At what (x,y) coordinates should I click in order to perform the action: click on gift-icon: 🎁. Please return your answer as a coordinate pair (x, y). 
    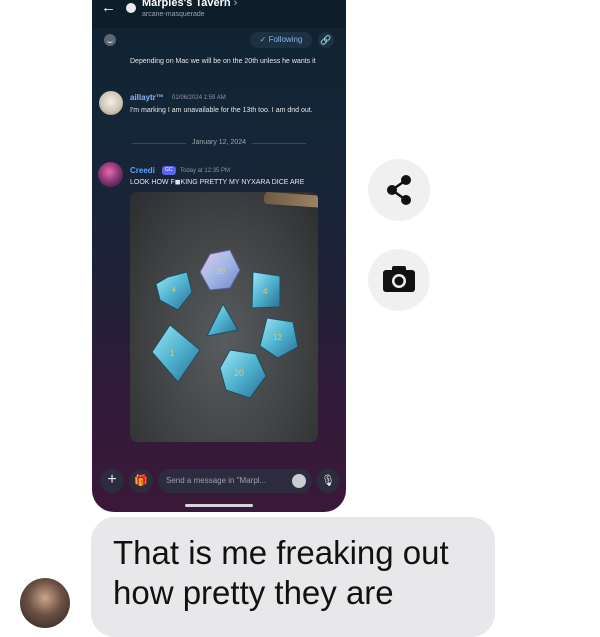
    Looking at the image, I should click on (141, 481).